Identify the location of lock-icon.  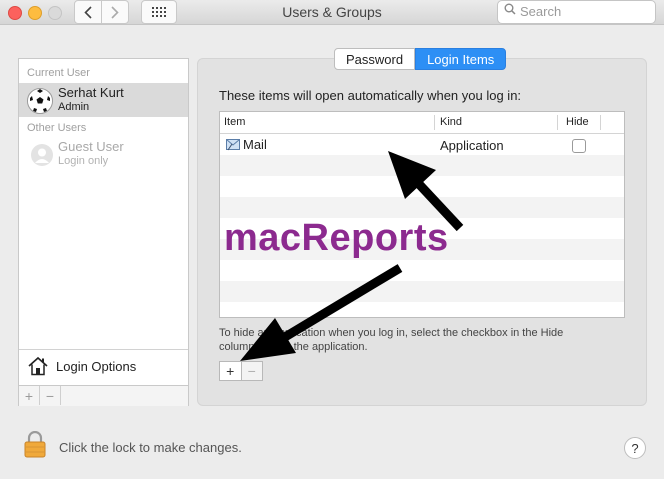
(35, 444).